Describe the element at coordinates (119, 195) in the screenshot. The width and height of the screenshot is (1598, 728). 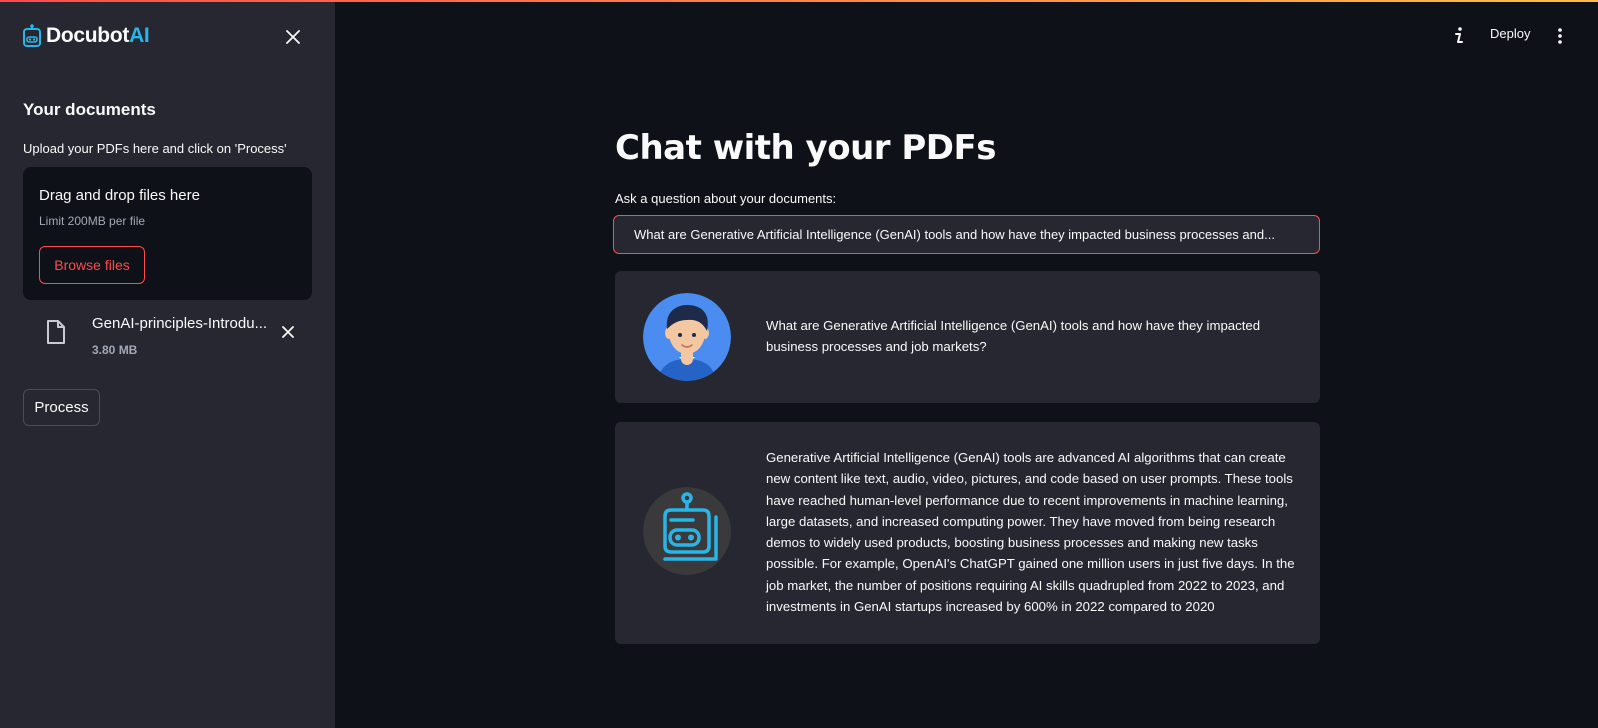
I see `dropzone-title: Drag and drop files here` at that location.